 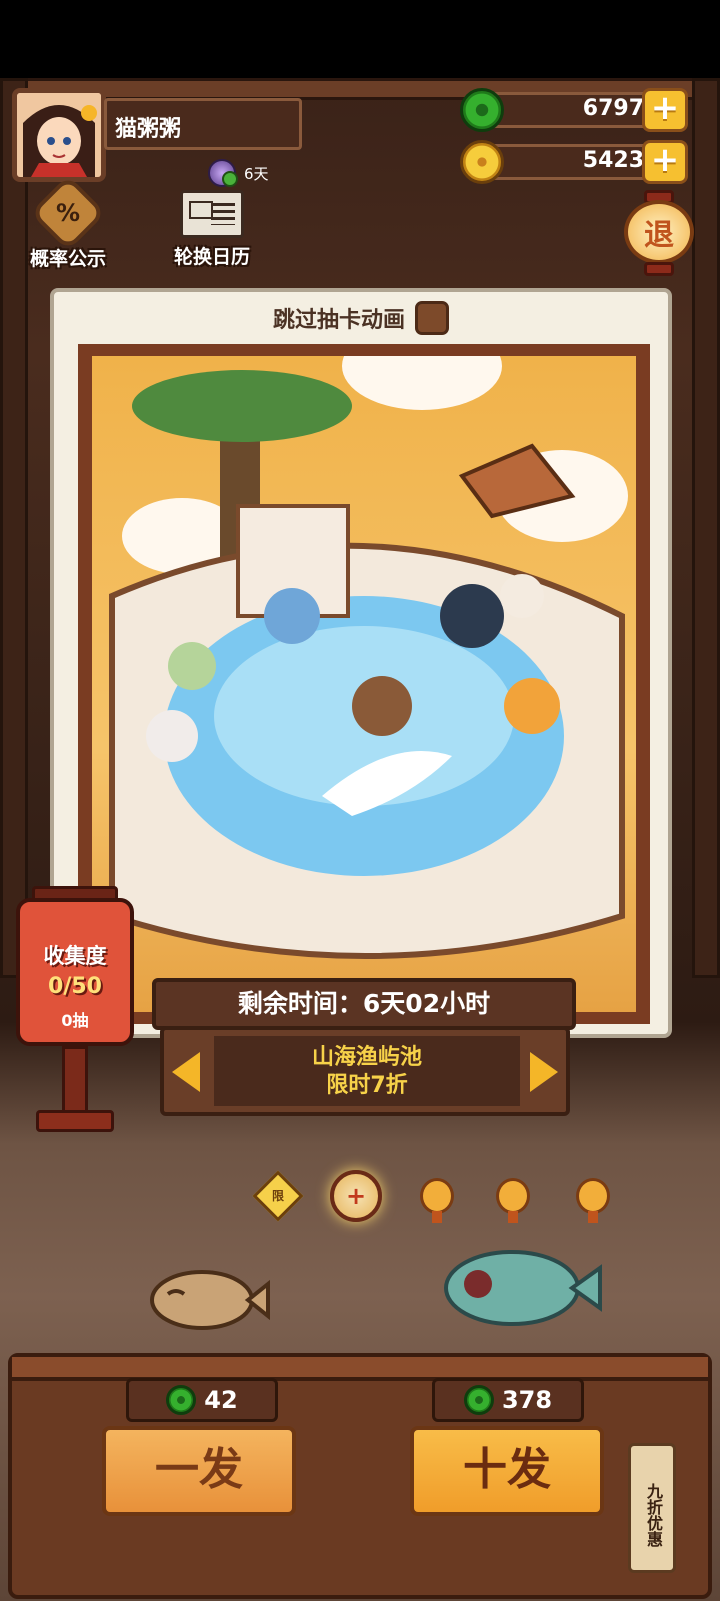 What do you see at coordinates (544, 1072) in the screenshot?
I see `next-pool-arrow-icon` at bounding box center [544, 1072].